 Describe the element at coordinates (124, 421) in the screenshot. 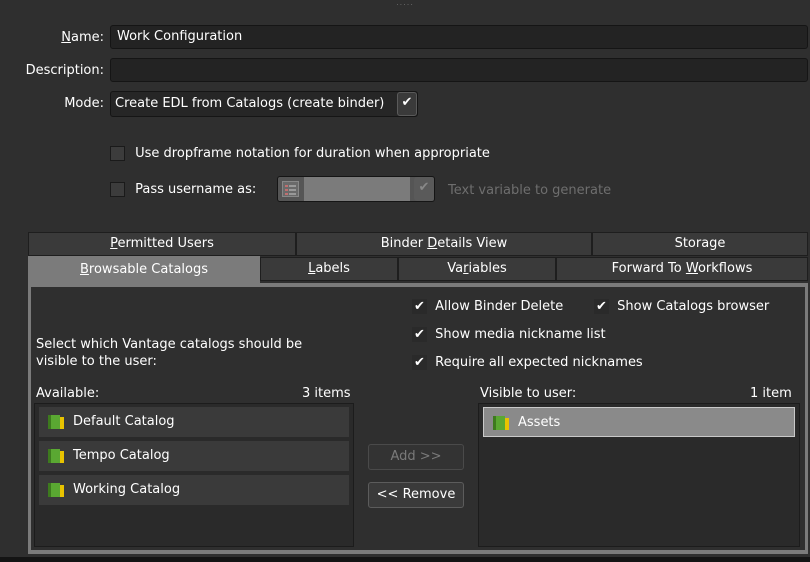

I see `list-item-label: Default Catalog` at that location.